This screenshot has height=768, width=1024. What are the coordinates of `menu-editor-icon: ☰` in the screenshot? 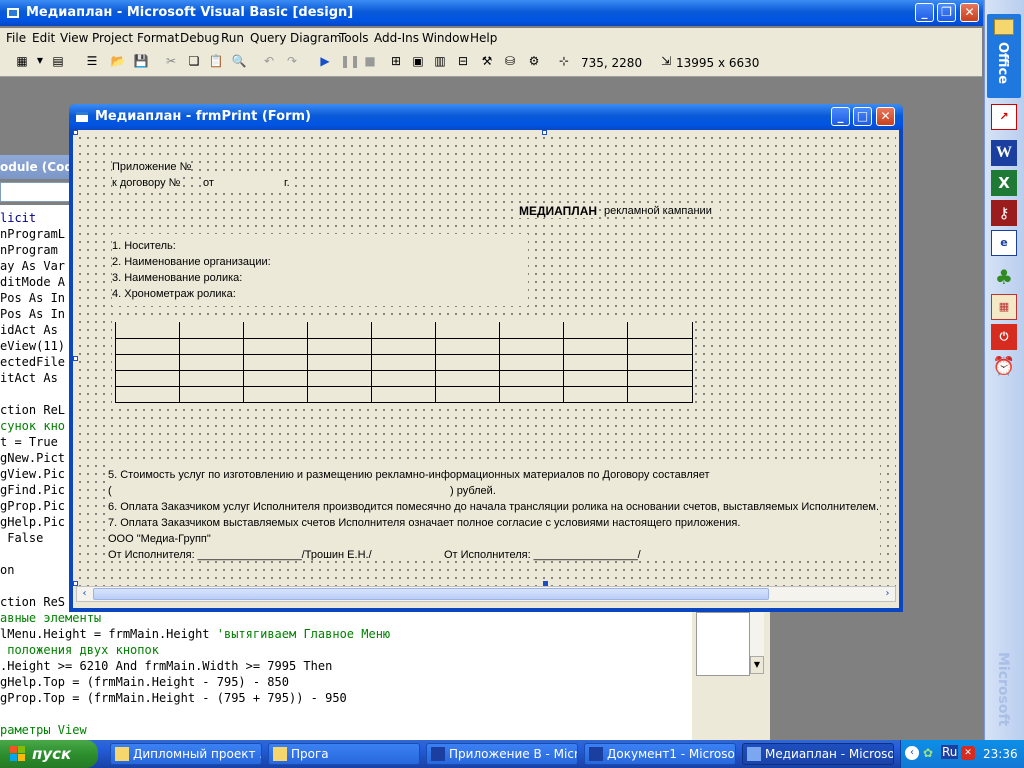 It's located at (92, 61).